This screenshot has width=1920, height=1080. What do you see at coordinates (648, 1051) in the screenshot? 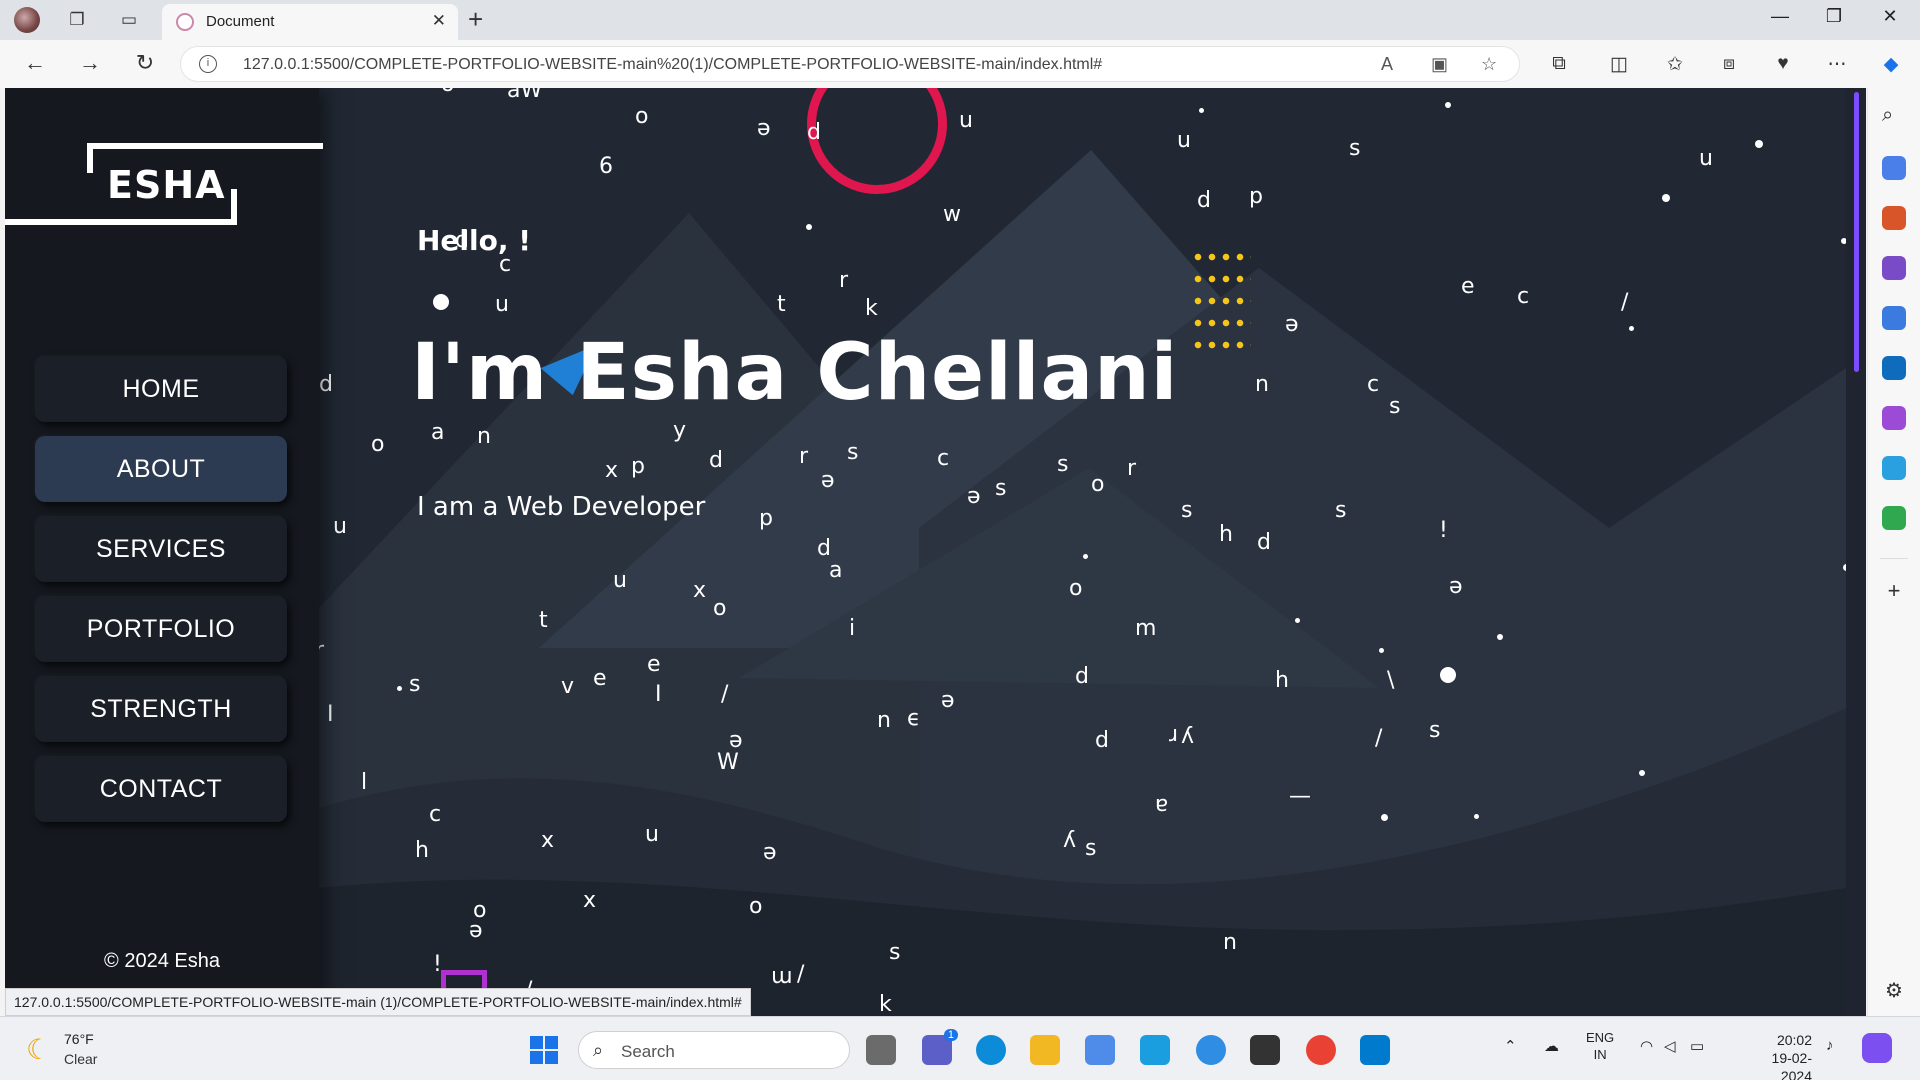
I see `search-label: Search` at bounding box center [648, 1051].